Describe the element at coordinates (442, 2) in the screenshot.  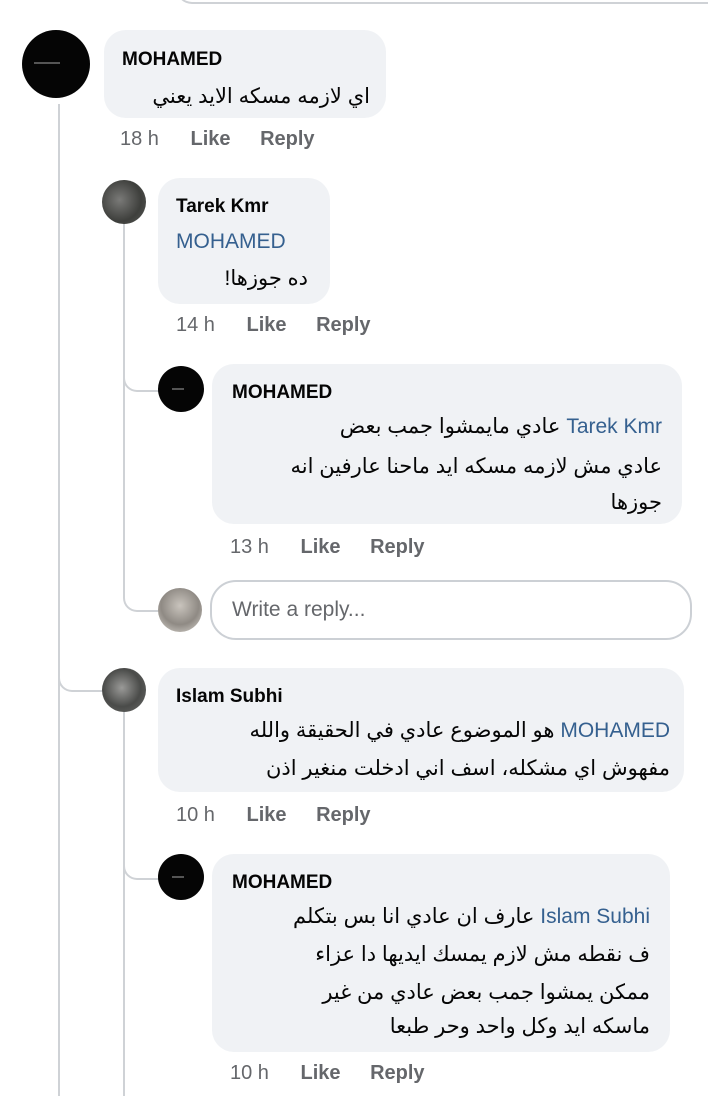
I see `previous-thread-curve` at that location.